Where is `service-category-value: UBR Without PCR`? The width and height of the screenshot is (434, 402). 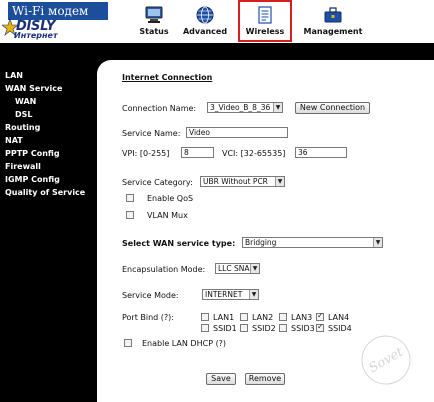 service-category-value: UBR Without PCR is located at coordinates (235, 181).